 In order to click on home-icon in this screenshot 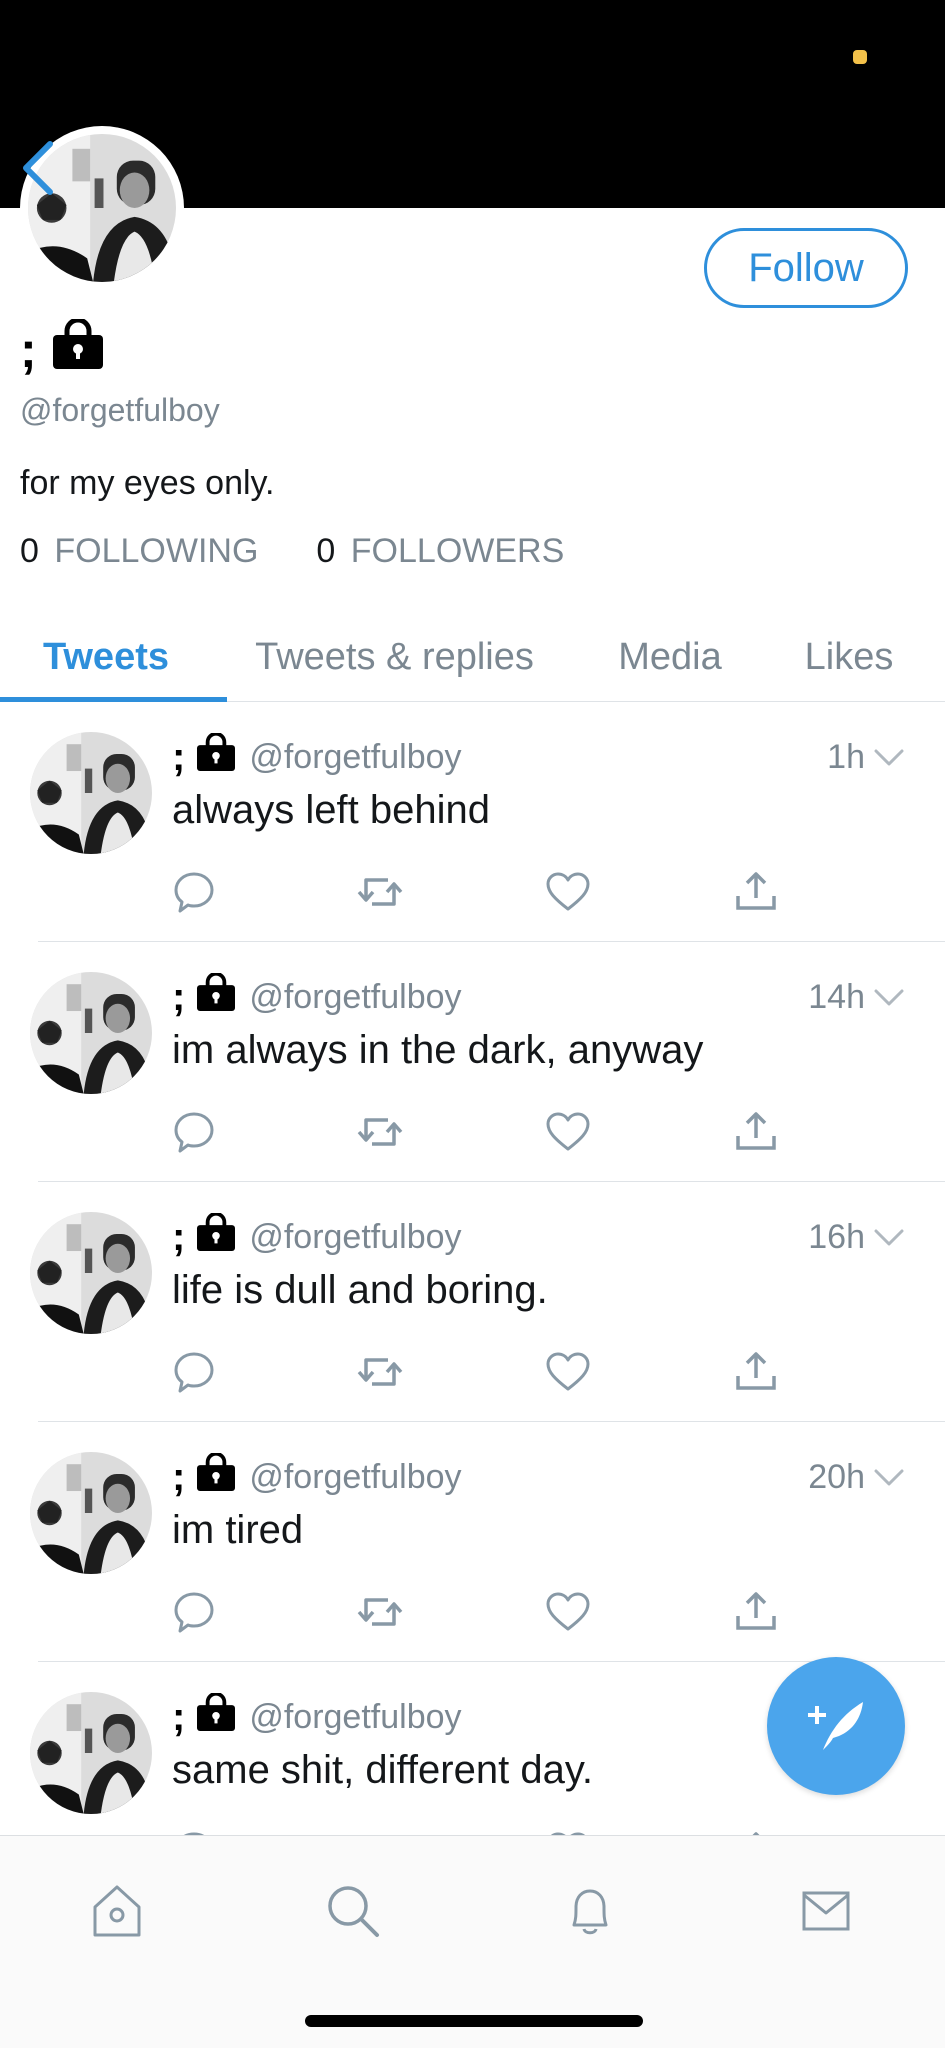, I will do `click(117, 1911)`.